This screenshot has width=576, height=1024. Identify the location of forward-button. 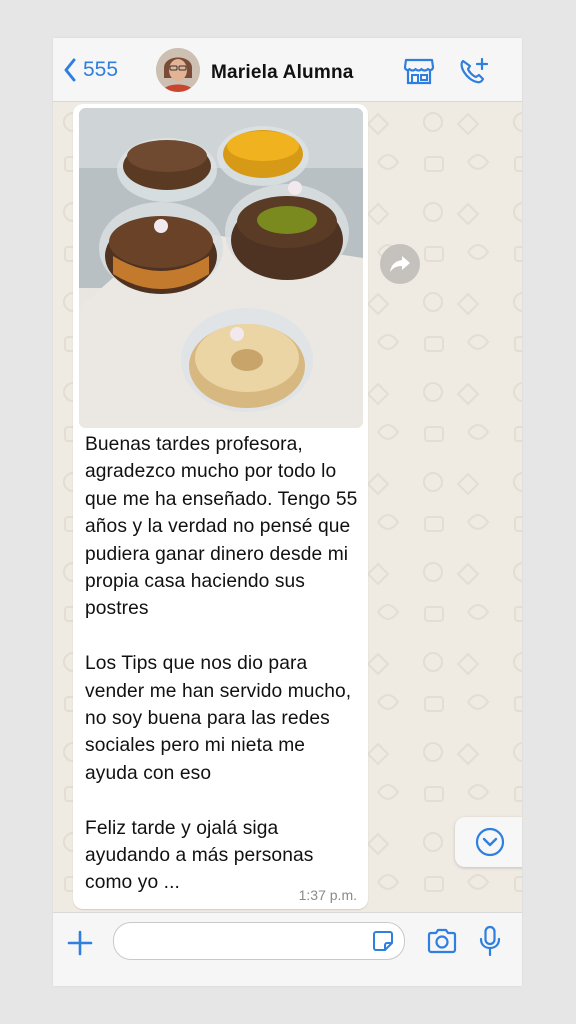
(400, 264).